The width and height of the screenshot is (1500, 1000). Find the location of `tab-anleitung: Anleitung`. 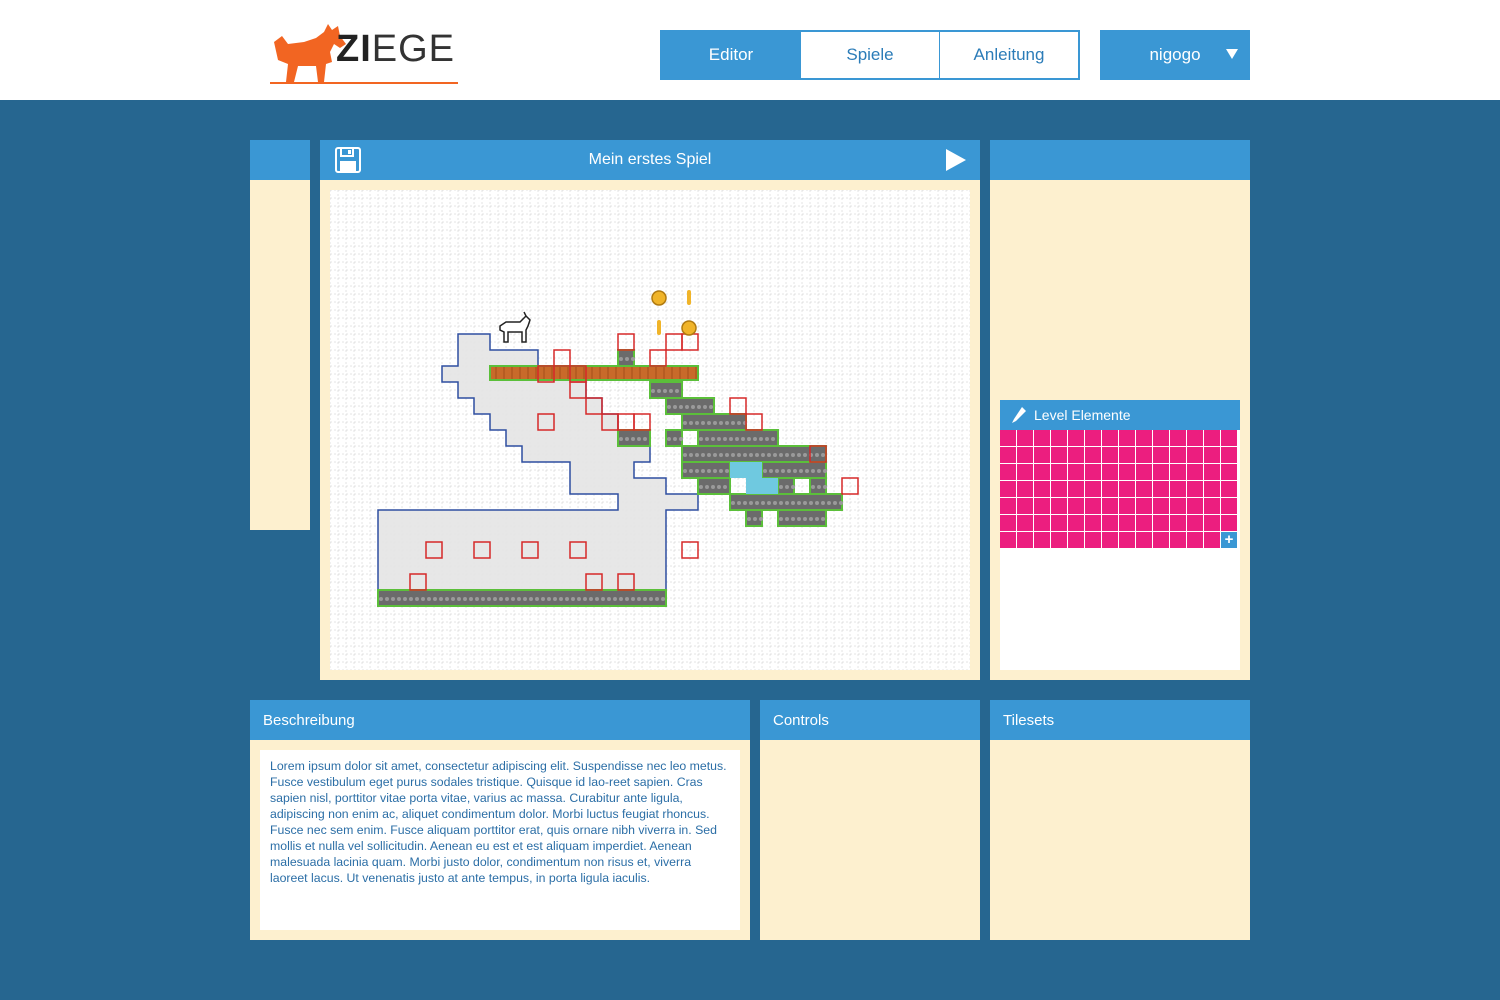

tab-anleitung: Anleitung is located at coordinates (1009, 55).